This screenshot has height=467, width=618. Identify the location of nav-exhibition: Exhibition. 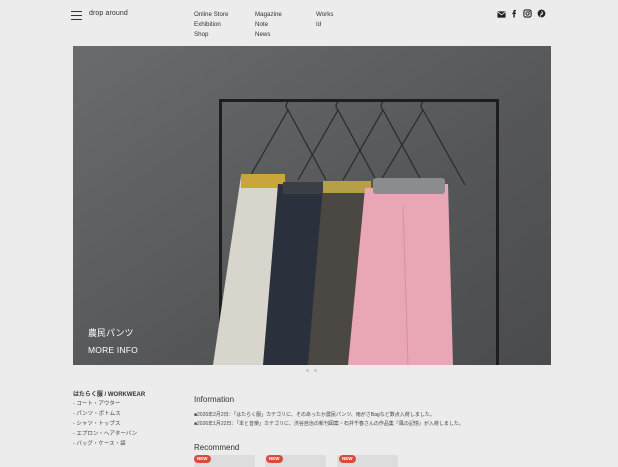
(211, 25).